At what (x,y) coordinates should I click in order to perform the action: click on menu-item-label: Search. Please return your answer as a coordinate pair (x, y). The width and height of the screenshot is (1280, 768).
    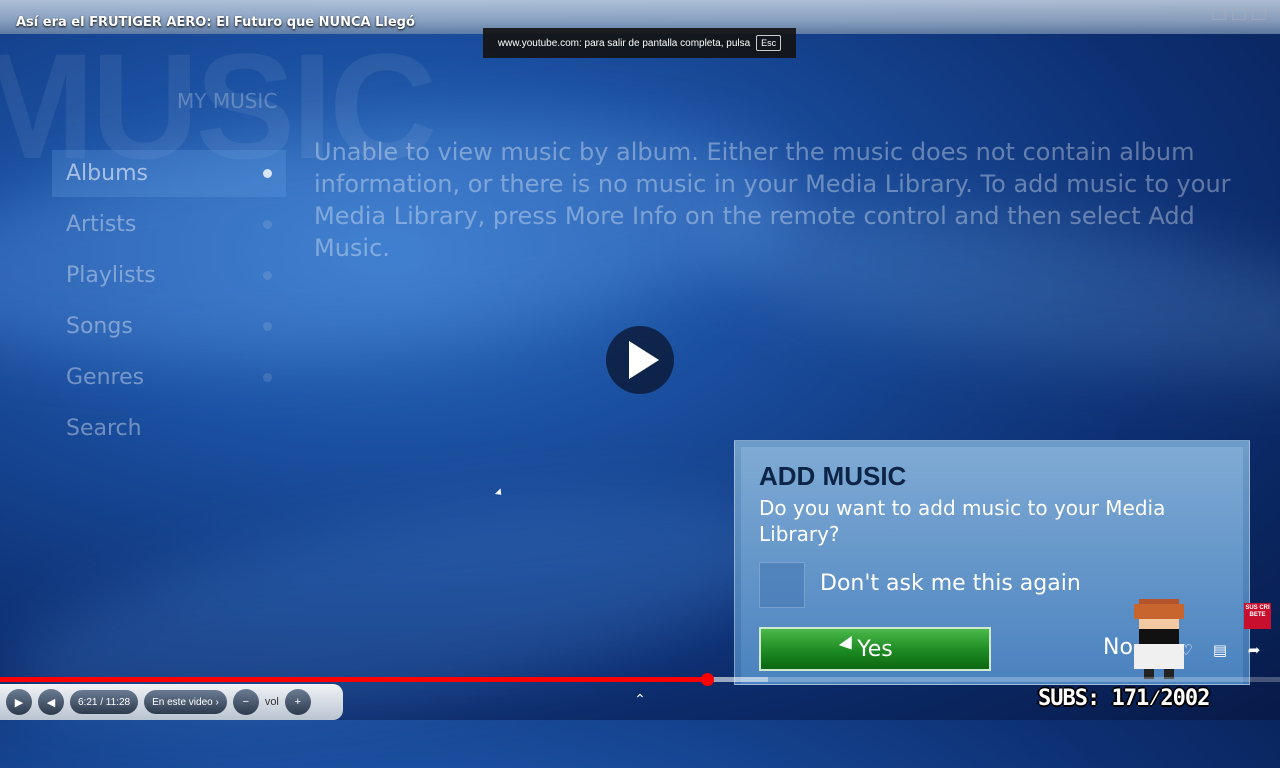
    Looking at the image, I should click on (104, 428).